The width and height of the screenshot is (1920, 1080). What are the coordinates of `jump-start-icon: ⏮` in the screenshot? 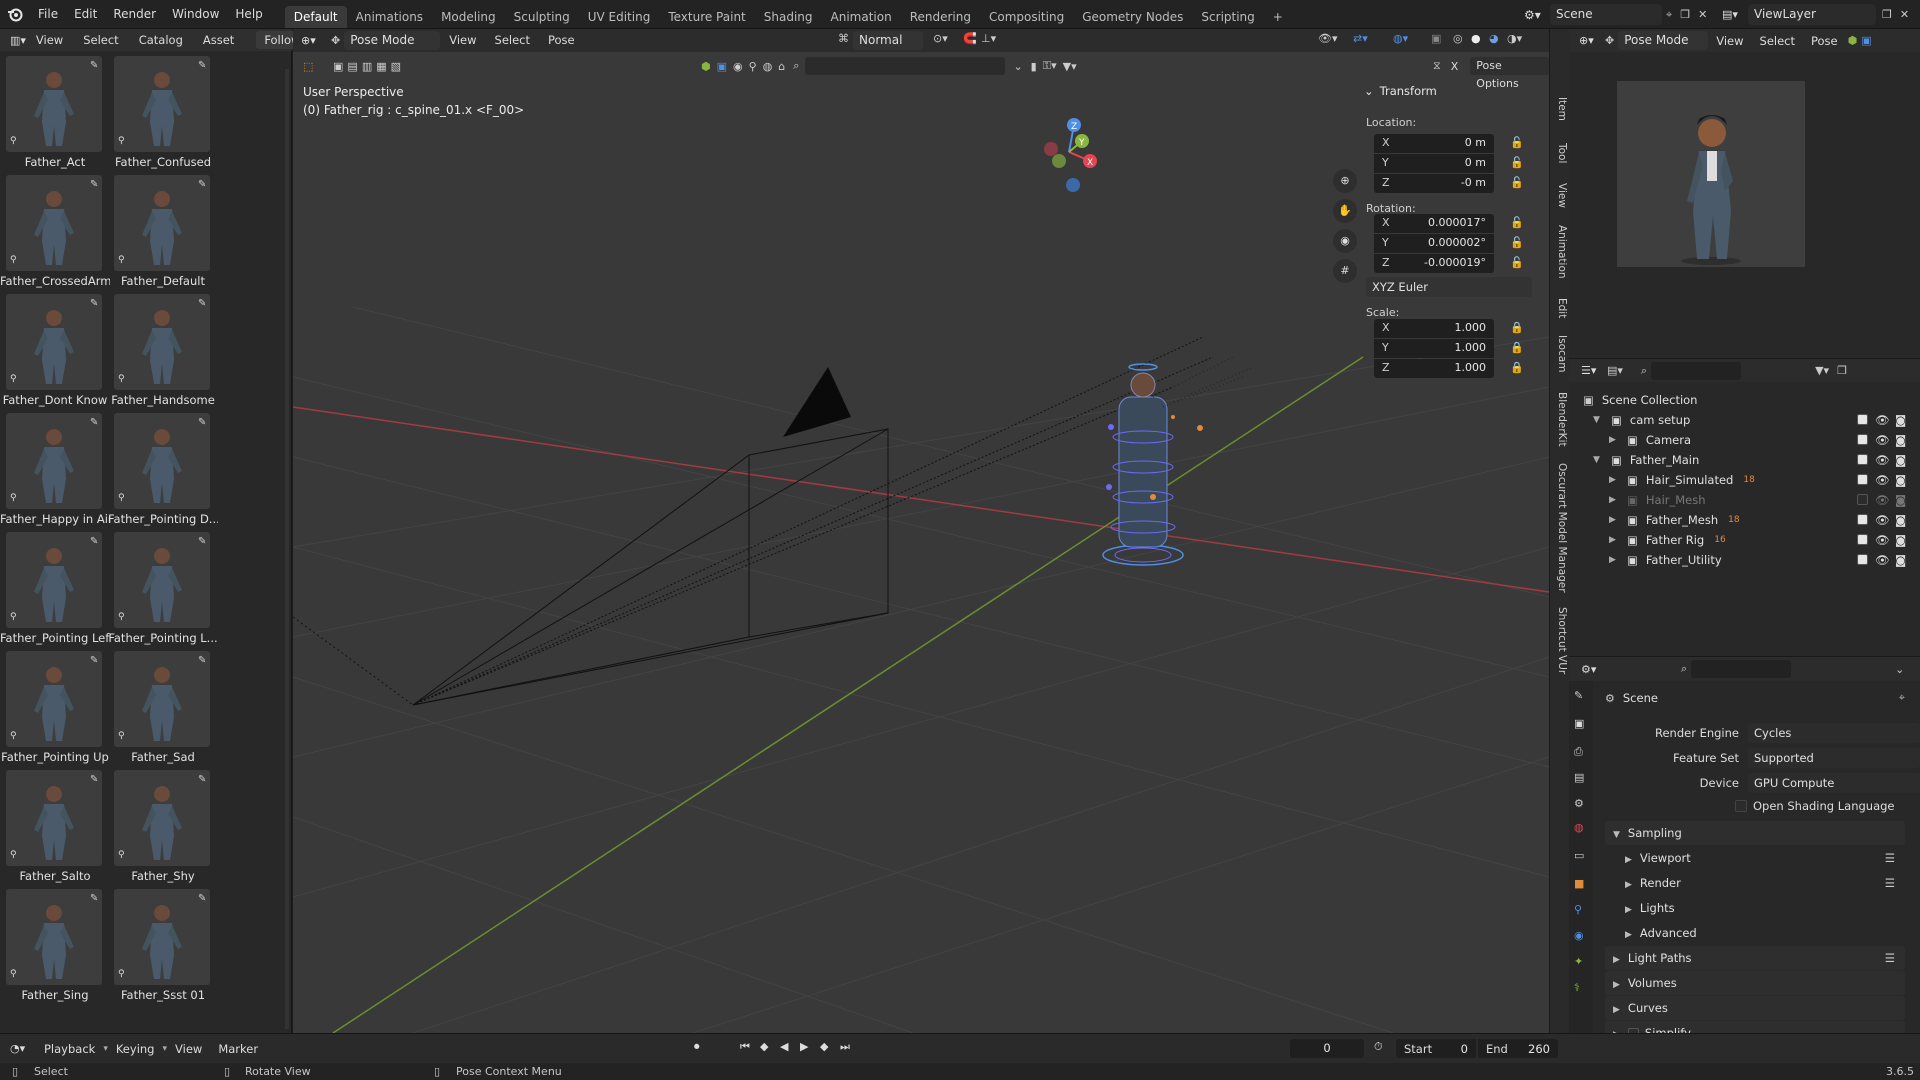 It's located at (745, 1047).